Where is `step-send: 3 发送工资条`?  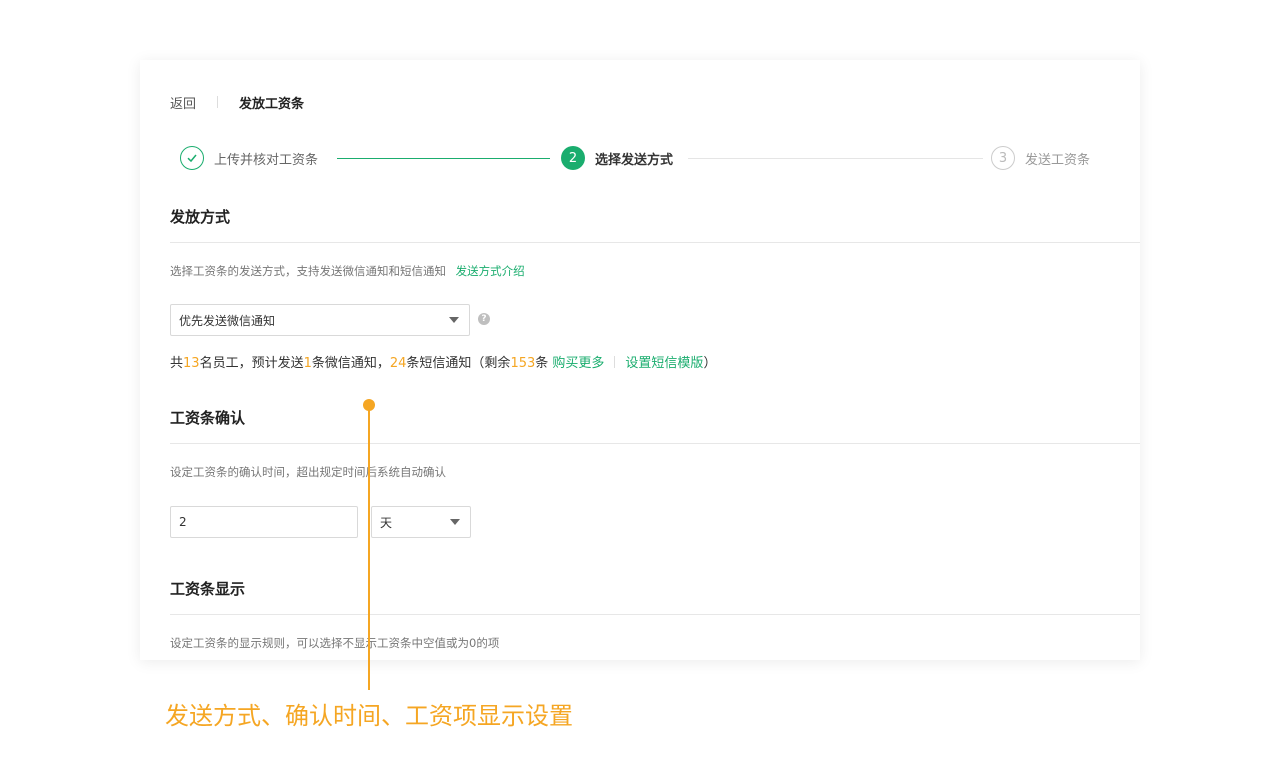
step-send: 3 发送工资条 is located at coordinates (1040, 158).